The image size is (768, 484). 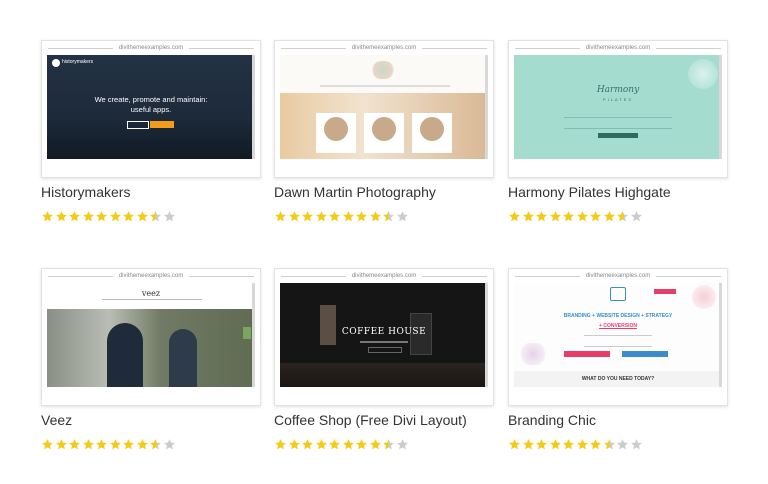 I want to click on coffee-bag-shape, so click(x=328, y=325).